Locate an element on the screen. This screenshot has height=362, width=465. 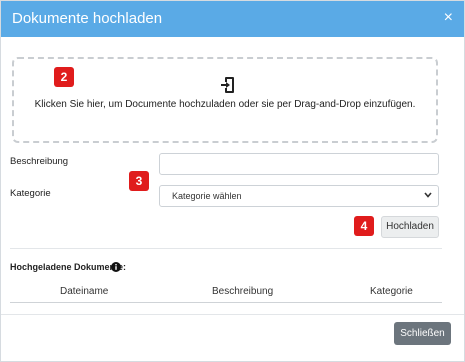
table-header-divider is located at coordinates (226, 302).